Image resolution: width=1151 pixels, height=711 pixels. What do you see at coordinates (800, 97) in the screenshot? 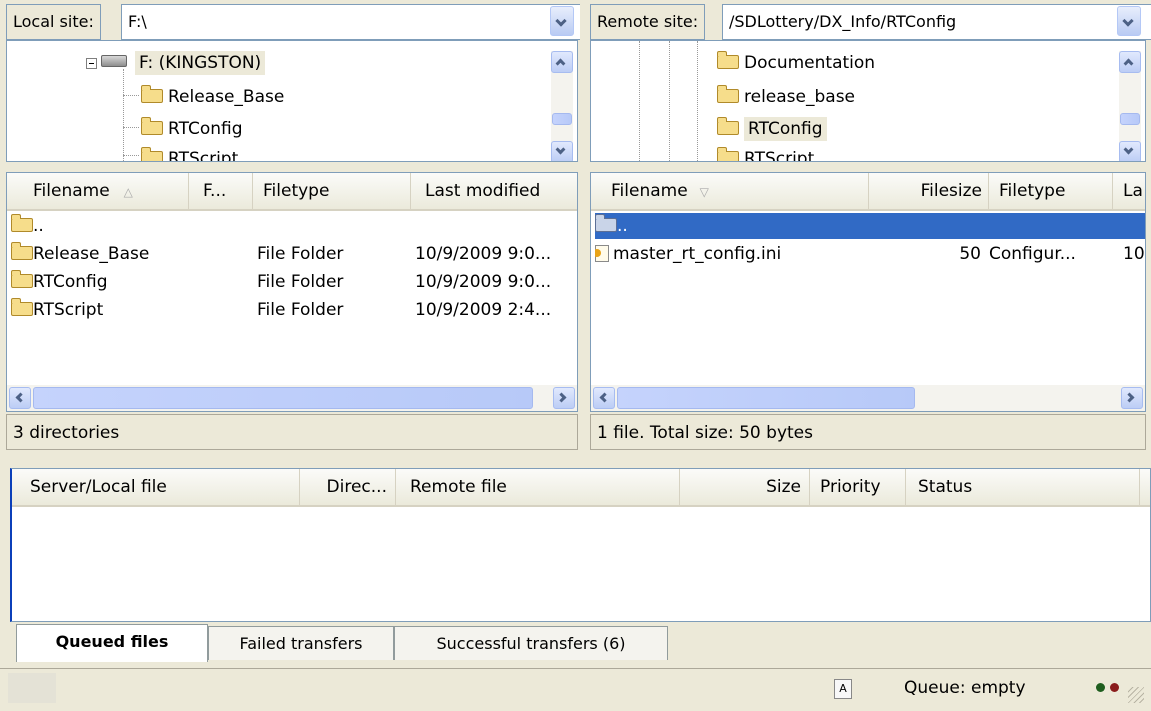
I see `tree-item-label: release_base` at bounding box center [800, 97].